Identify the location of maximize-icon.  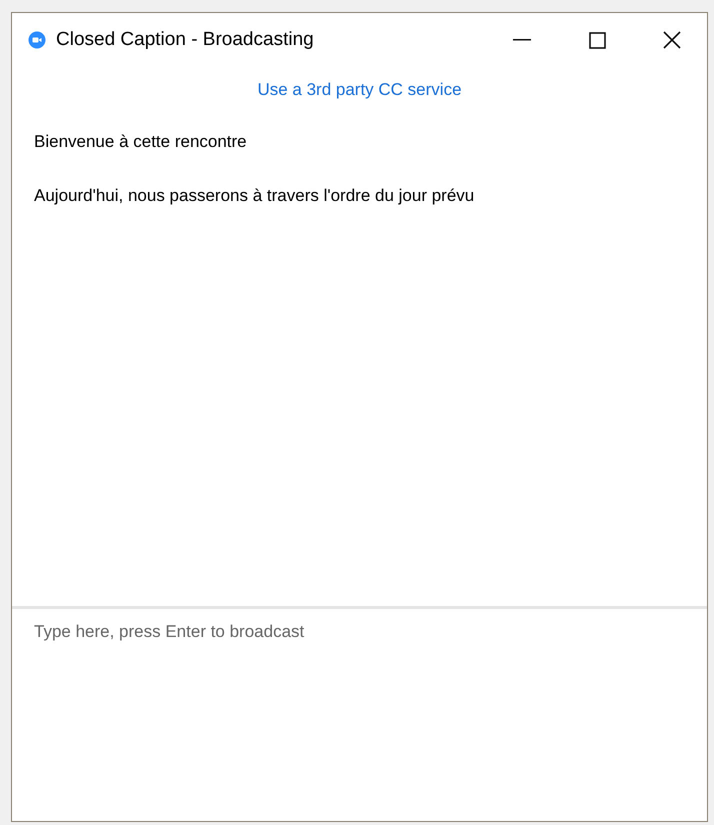
(597, 40).